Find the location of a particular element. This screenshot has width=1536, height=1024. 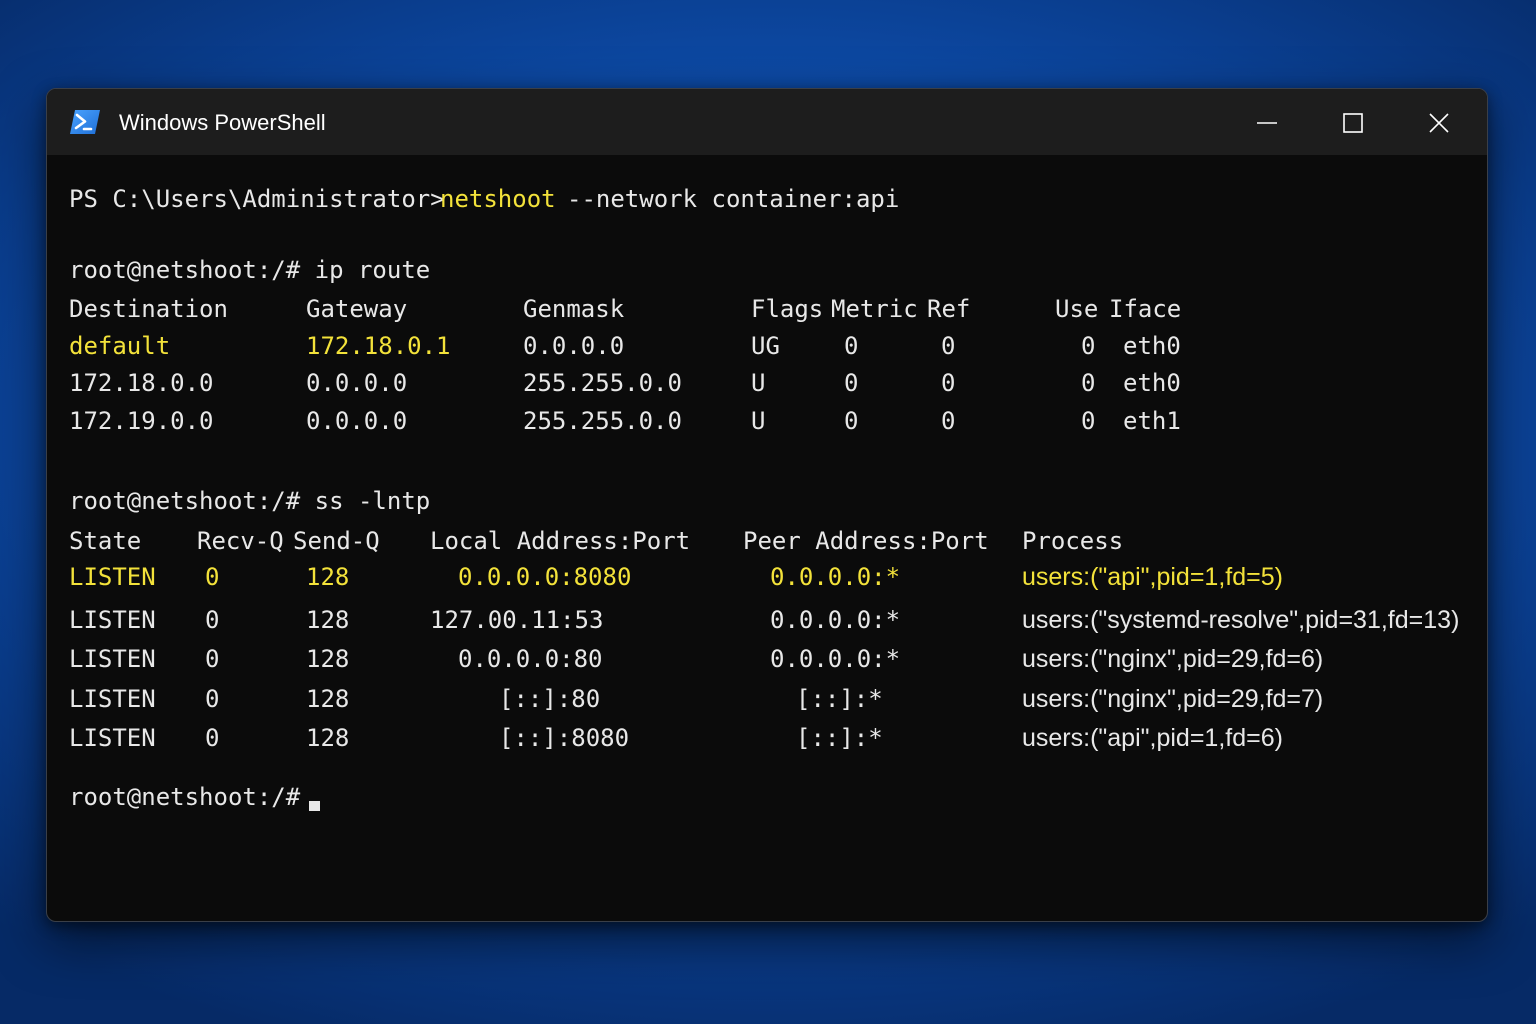

ps-command: netshoot is located at coordinates (498, 199).